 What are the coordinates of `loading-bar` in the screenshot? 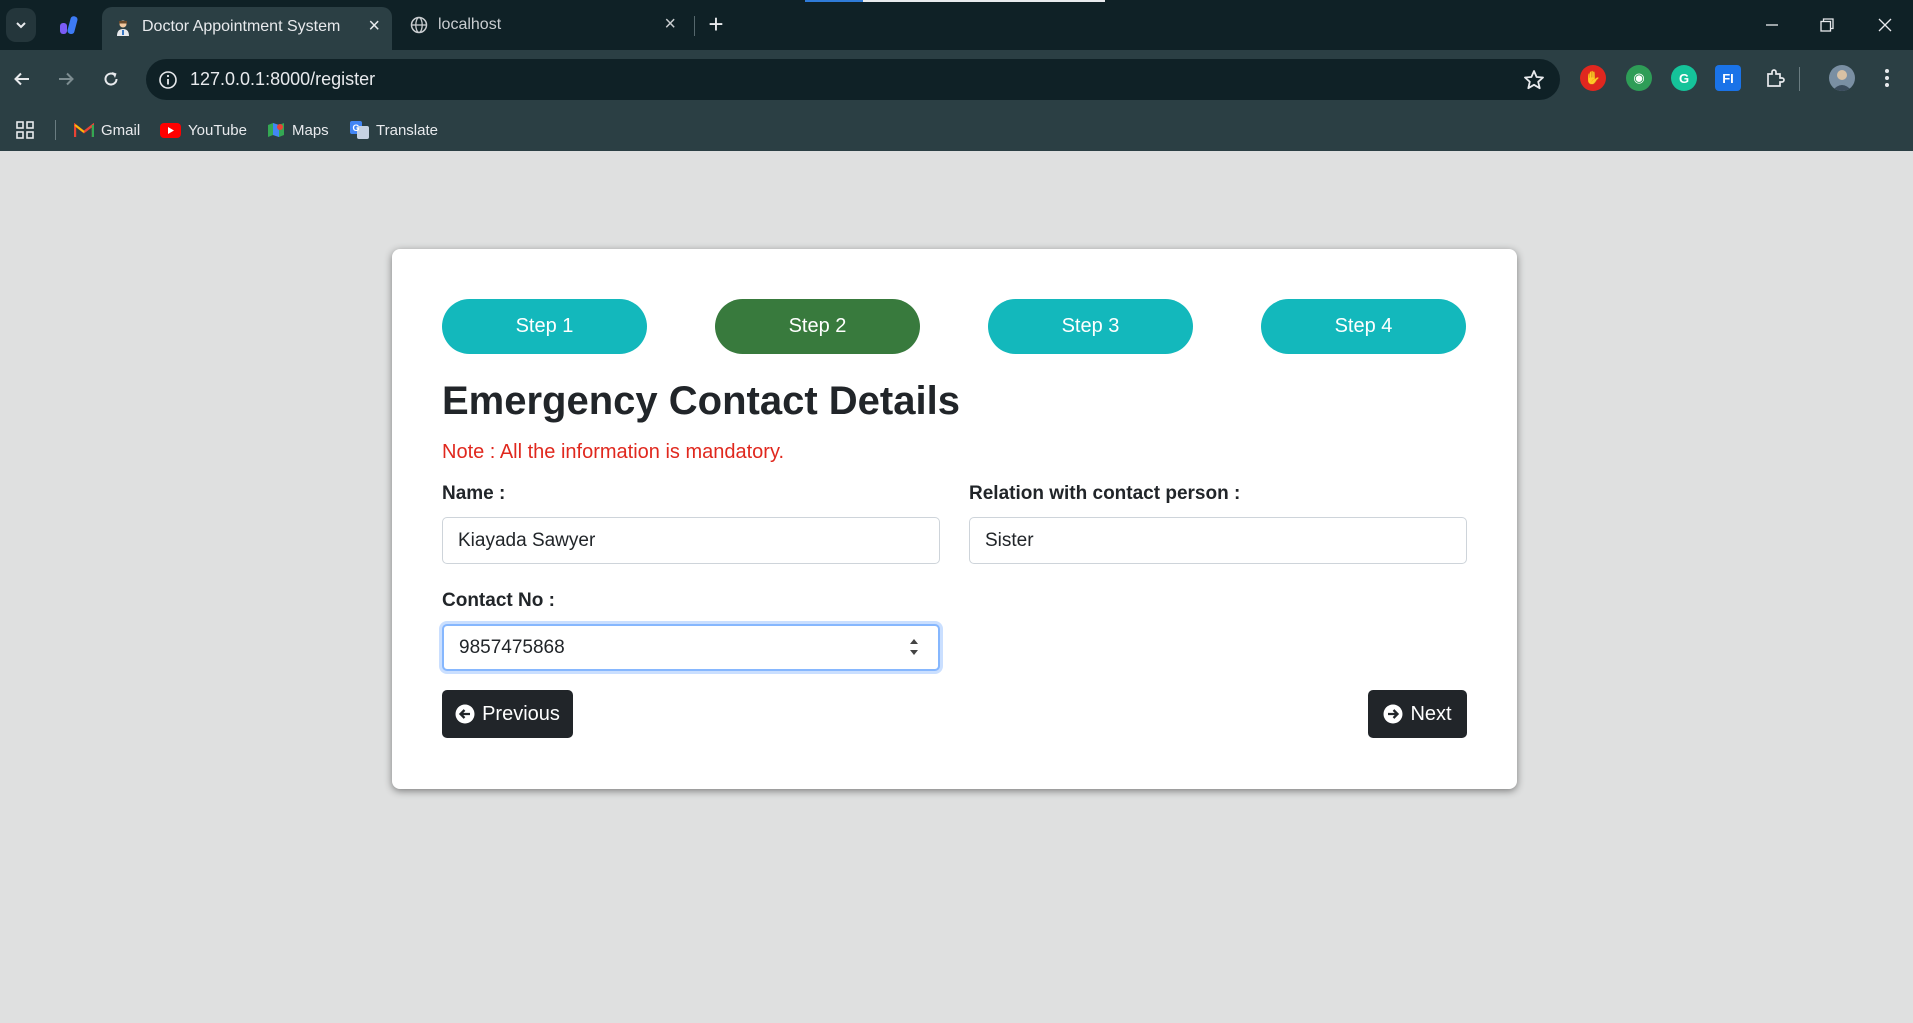 It's located at (955, 1).